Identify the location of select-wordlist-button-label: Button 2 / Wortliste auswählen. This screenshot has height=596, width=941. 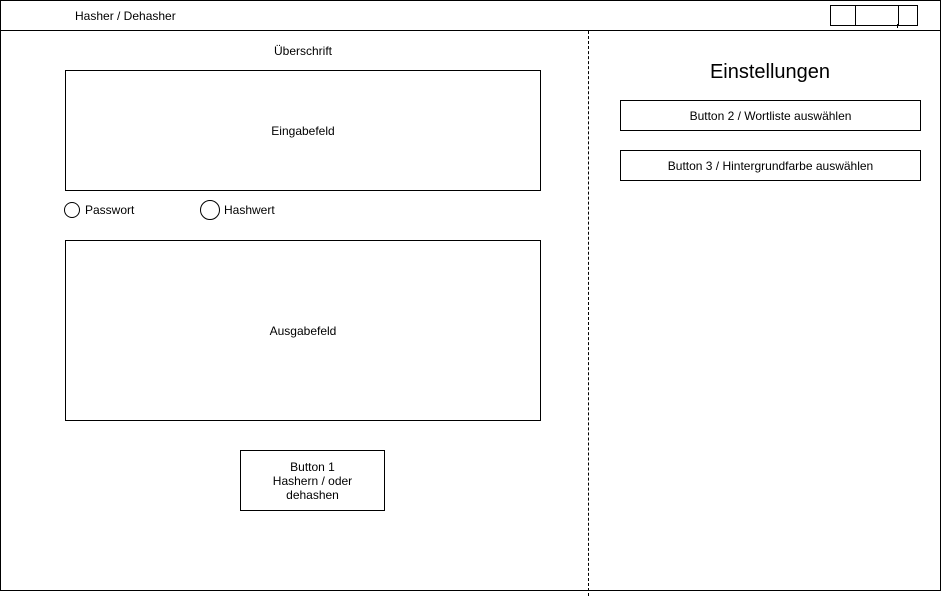
(770, 115).